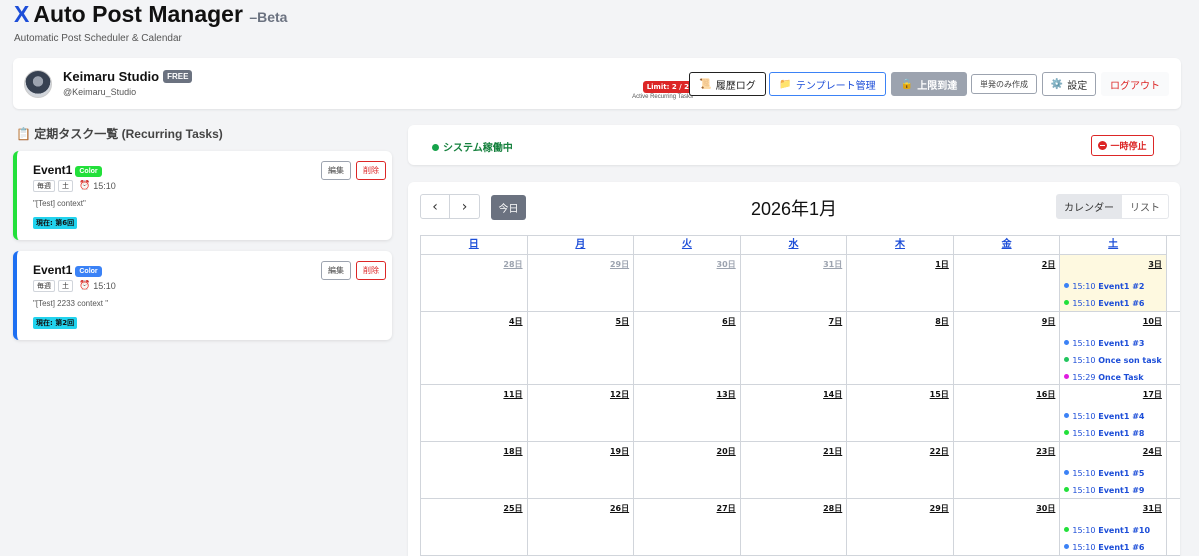 The height and width of the screenshot is (556, 1199). I want to click on calendar-day-cell: 23日, so click(1007, 470).